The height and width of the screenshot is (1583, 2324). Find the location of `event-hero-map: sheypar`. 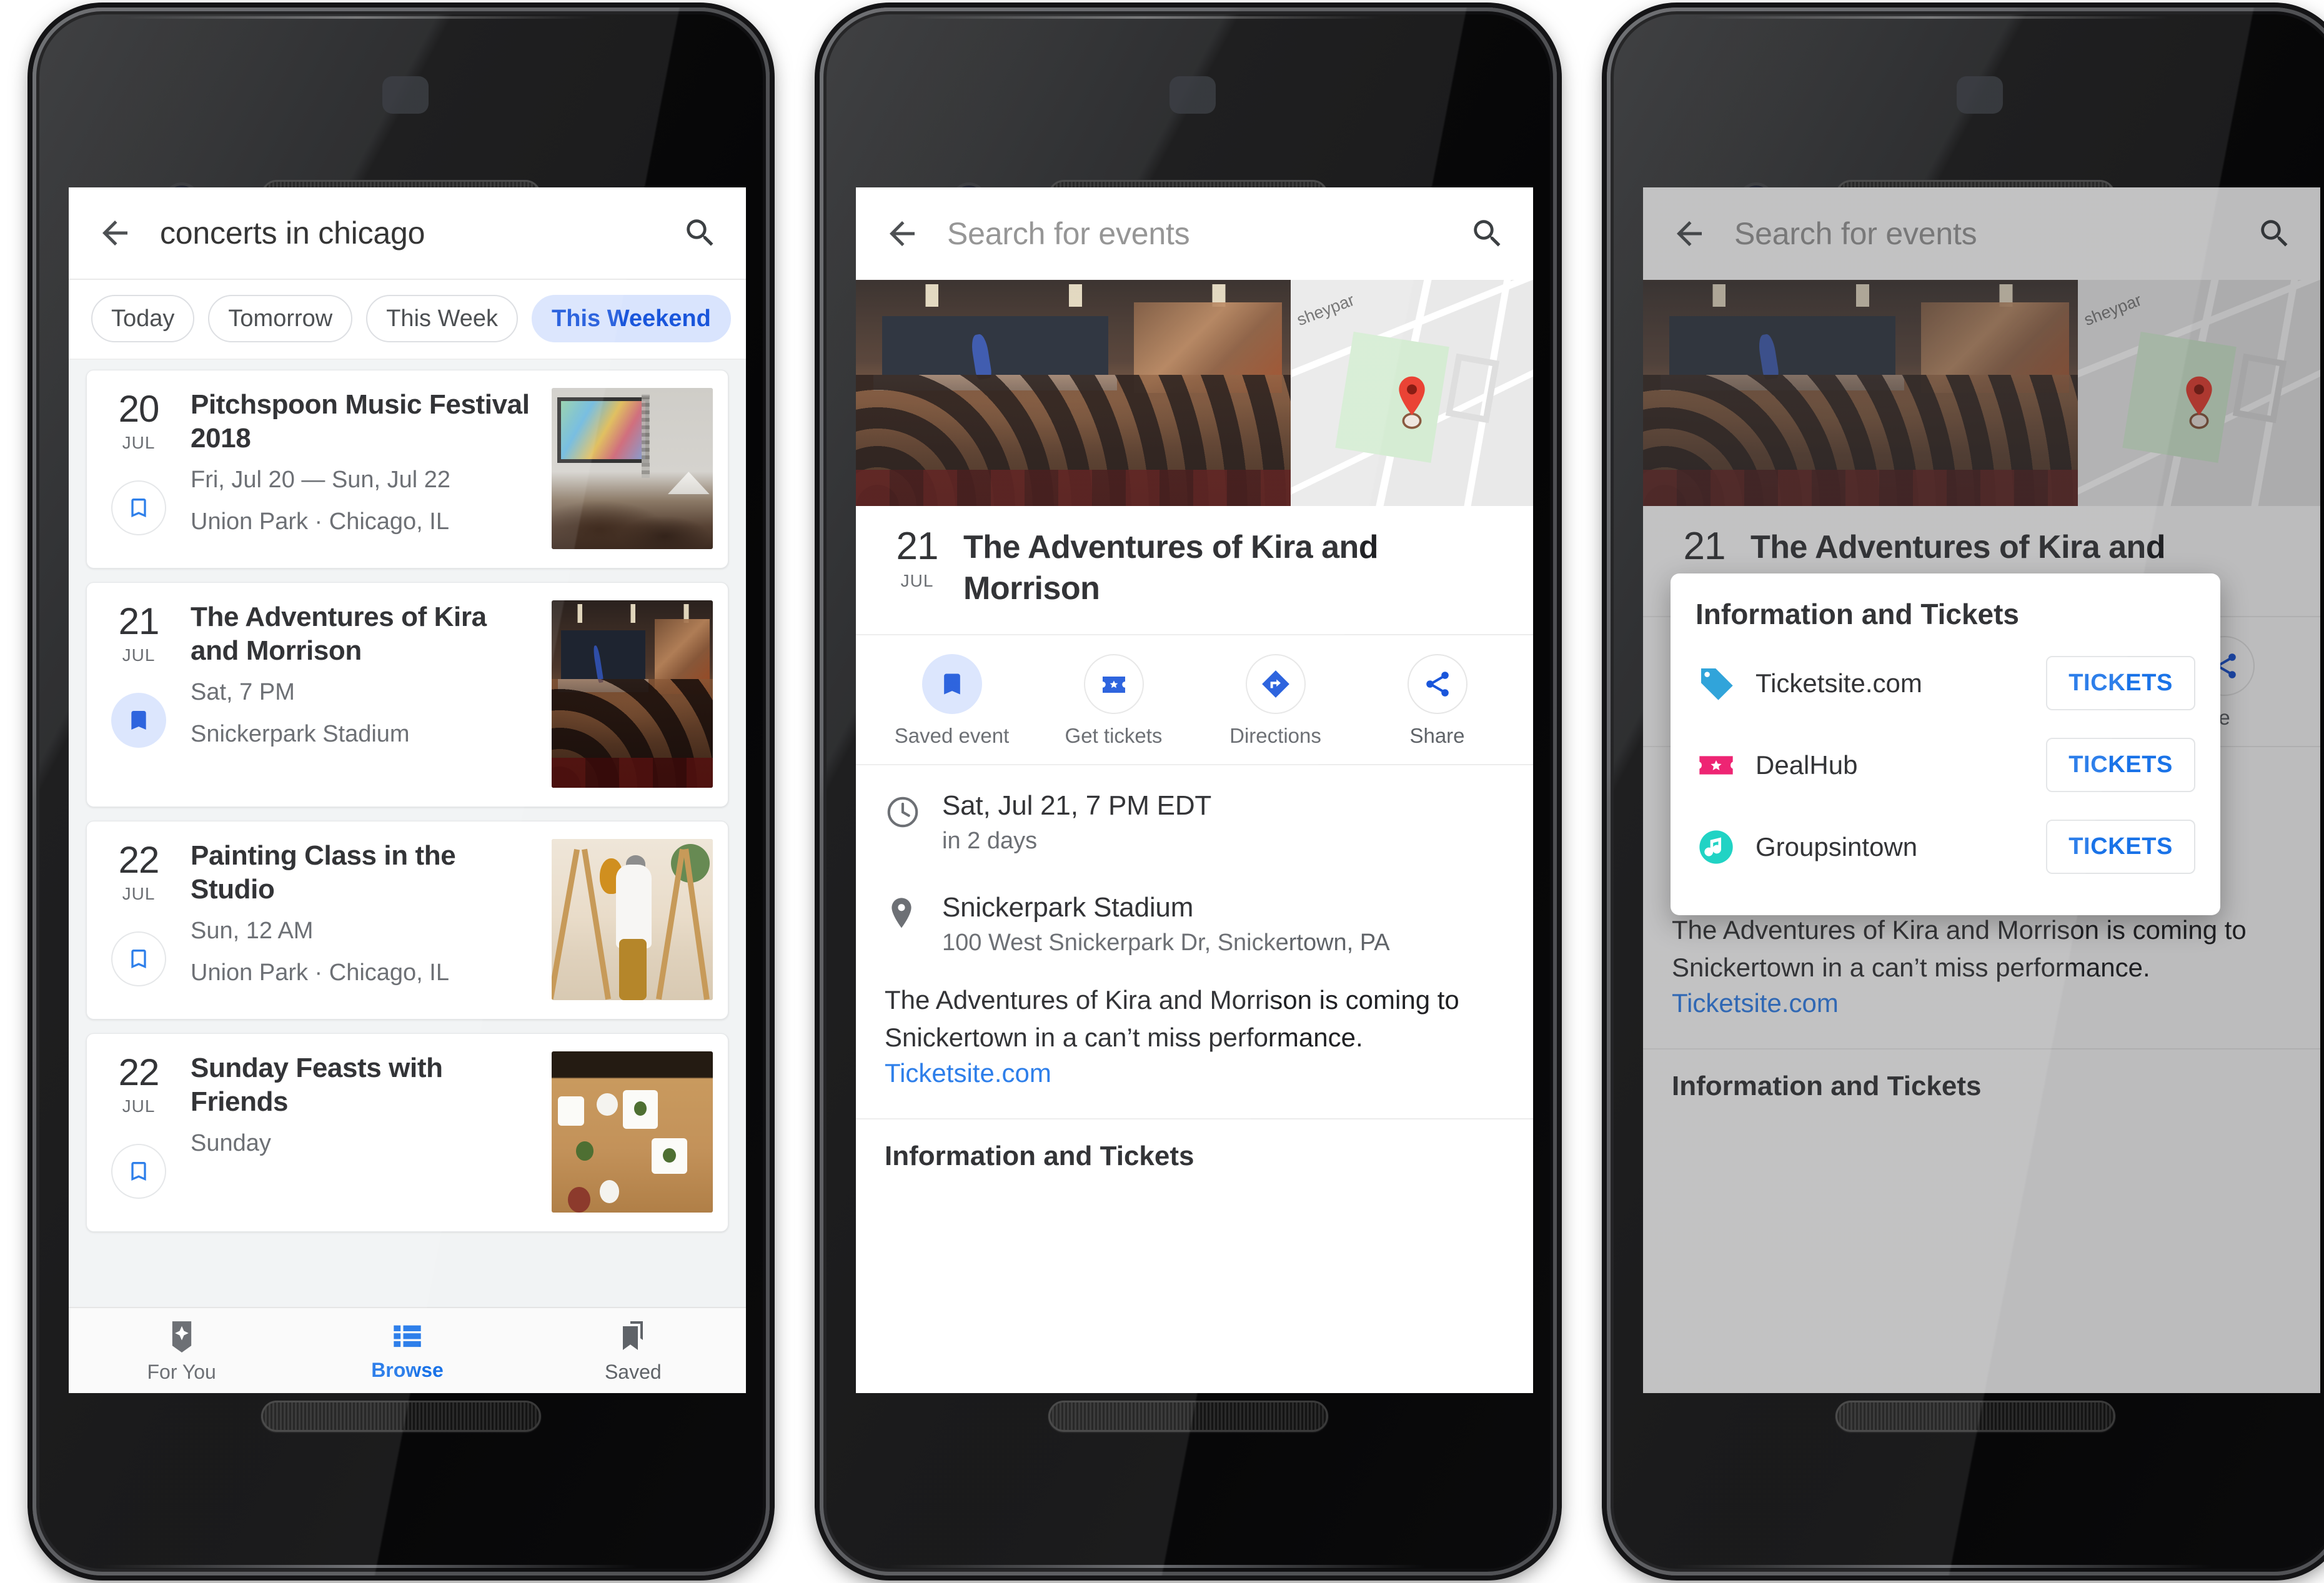

event-hero-map: sheypar is located at coordinates (1412, 393).